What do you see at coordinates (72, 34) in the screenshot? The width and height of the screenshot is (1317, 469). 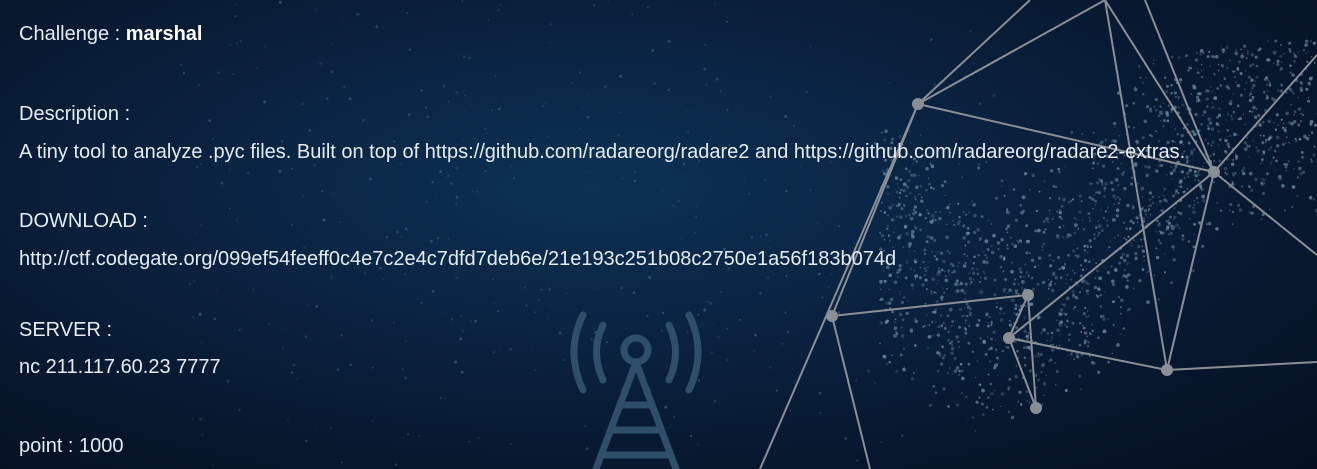 I see `challenge-label: Challenge :` at bounding box center [72, 34].